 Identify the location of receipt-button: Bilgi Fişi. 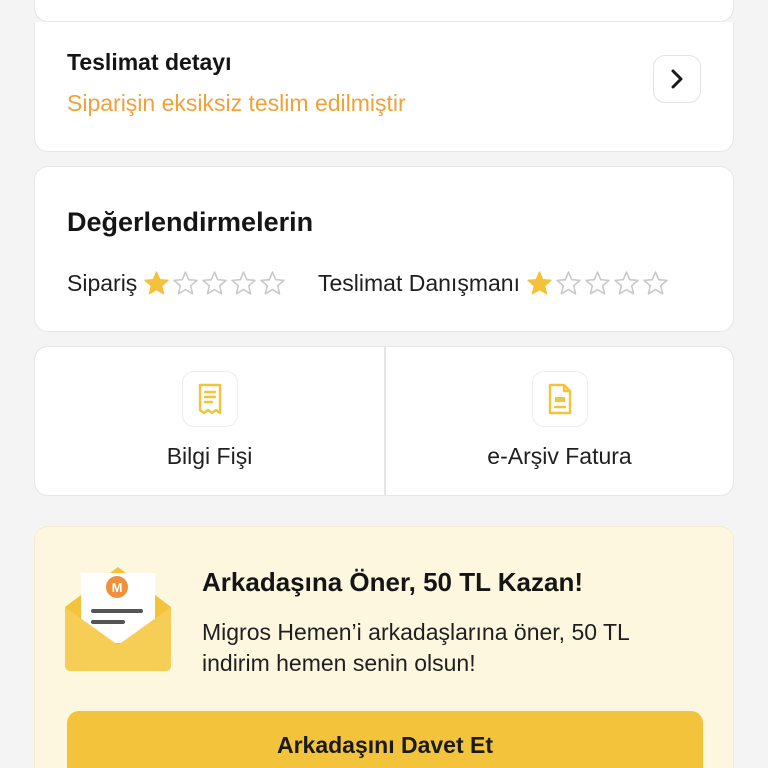
(209, 421).